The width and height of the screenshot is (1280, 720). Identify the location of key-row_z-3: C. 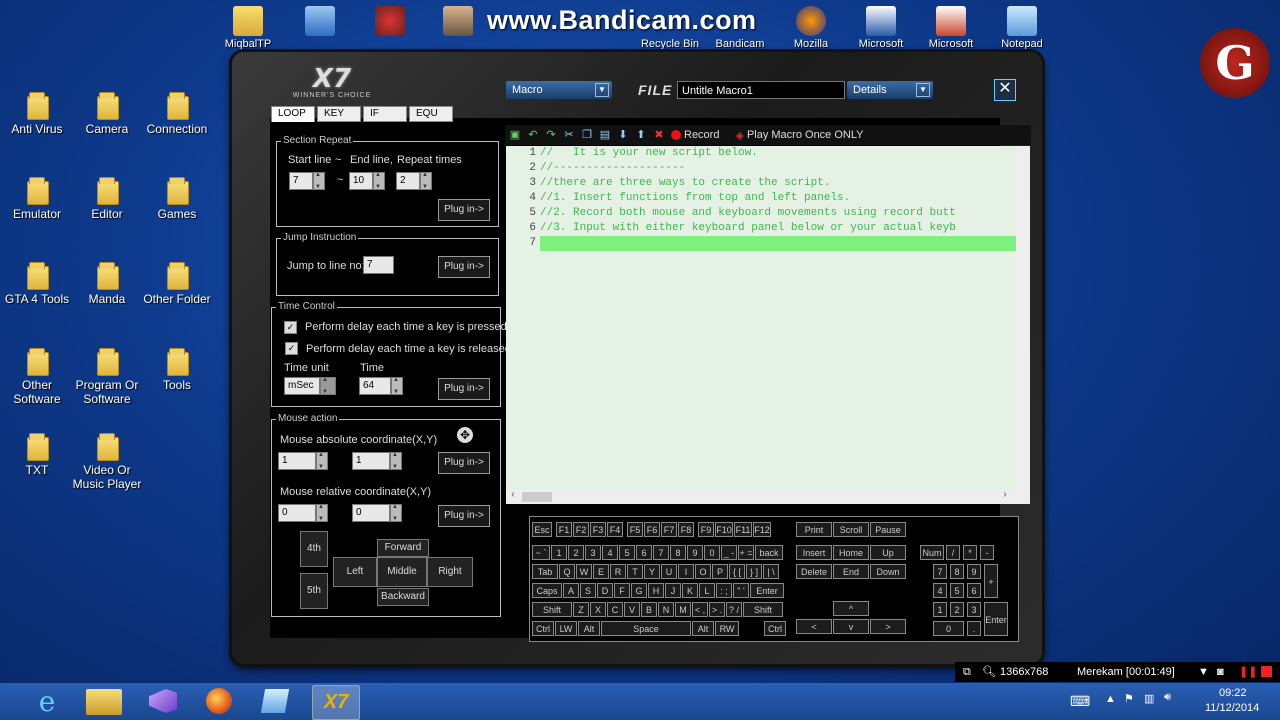
(615, 609).